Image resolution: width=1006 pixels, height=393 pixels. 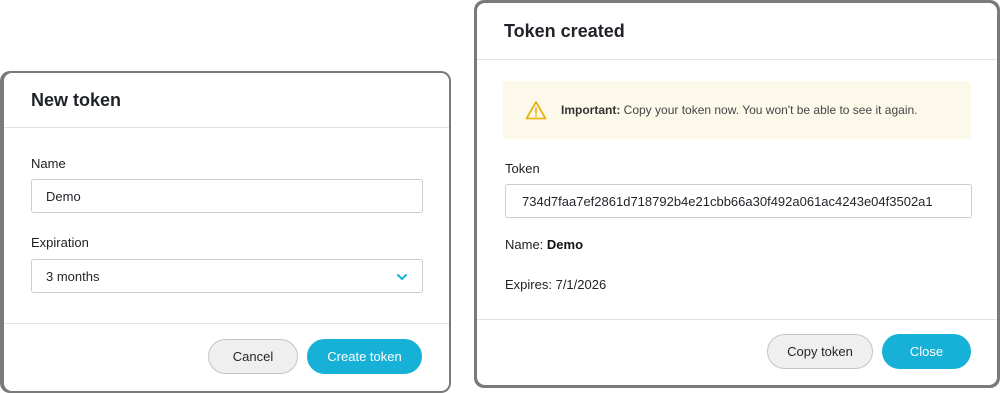 What do you see at coordinates (926, 351) in the screenshot?
I see `close-button: Close` at bounding box center [926, 351].